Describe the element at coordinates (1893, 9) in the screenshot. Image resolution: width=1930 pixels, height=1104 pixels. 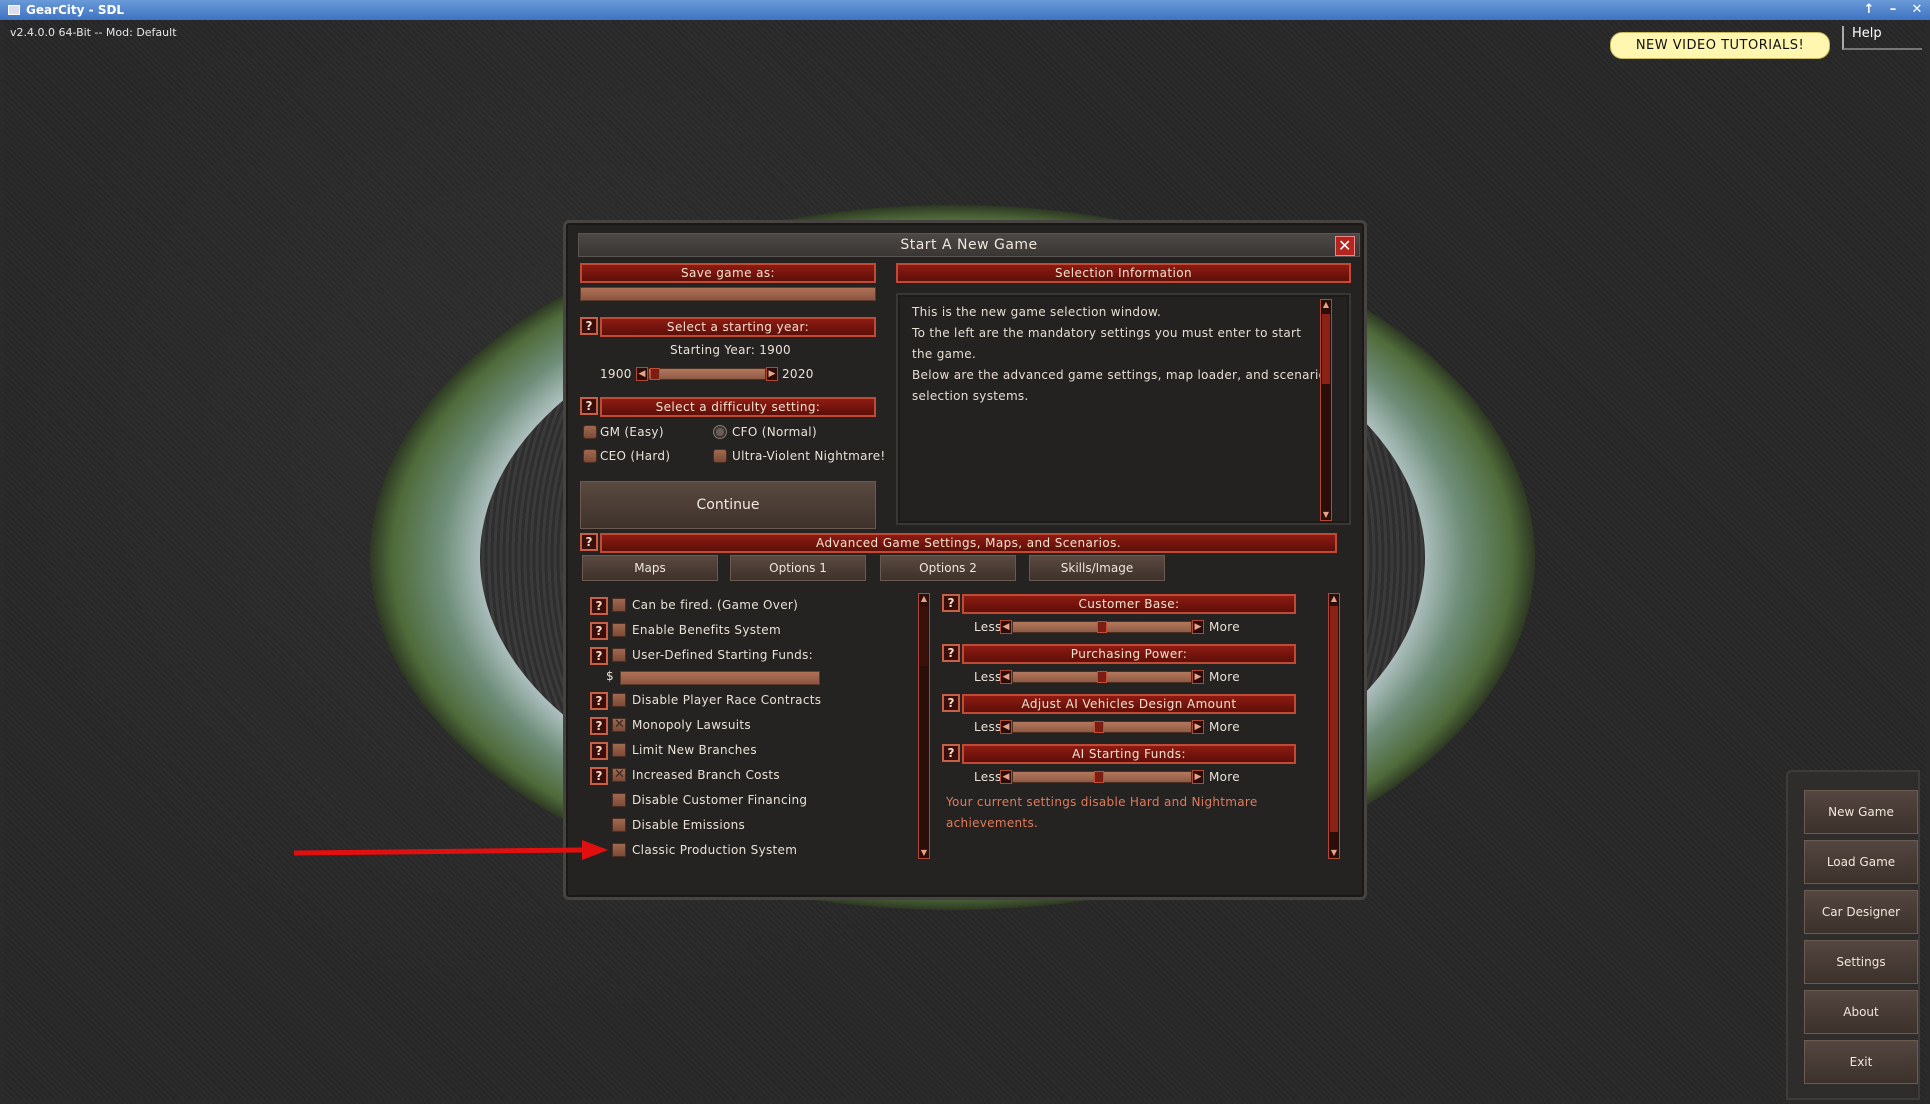
I see `minimize-button: –` at that location.